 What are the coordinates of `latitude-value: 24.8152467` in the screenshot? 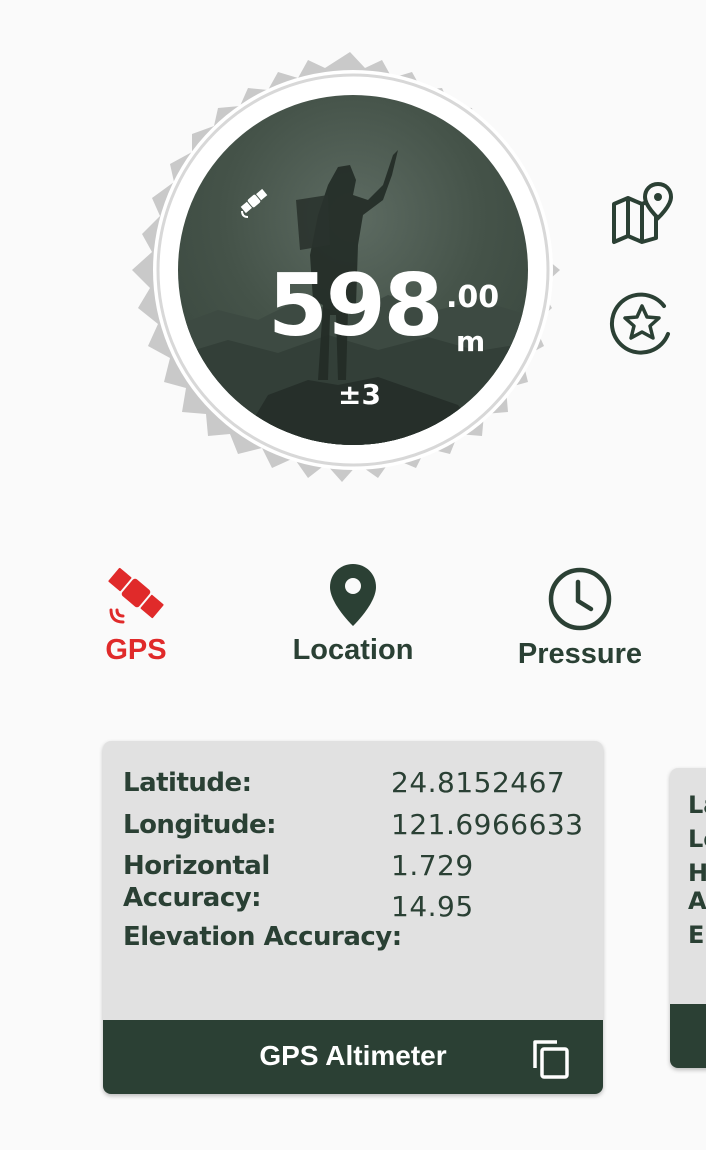 It's located at (478, 782).